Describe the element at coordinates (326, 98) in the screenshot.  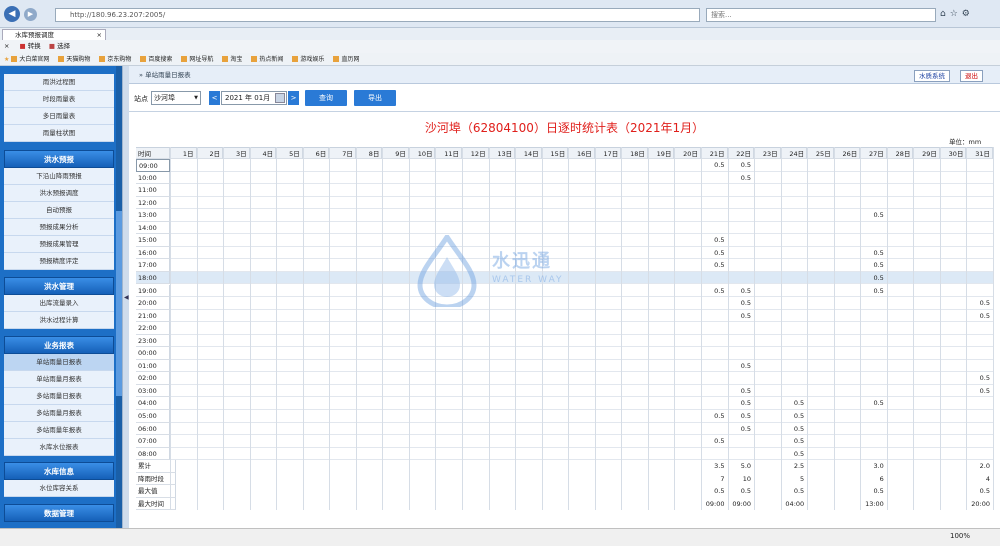
I see `query-button: 查询` at that location.